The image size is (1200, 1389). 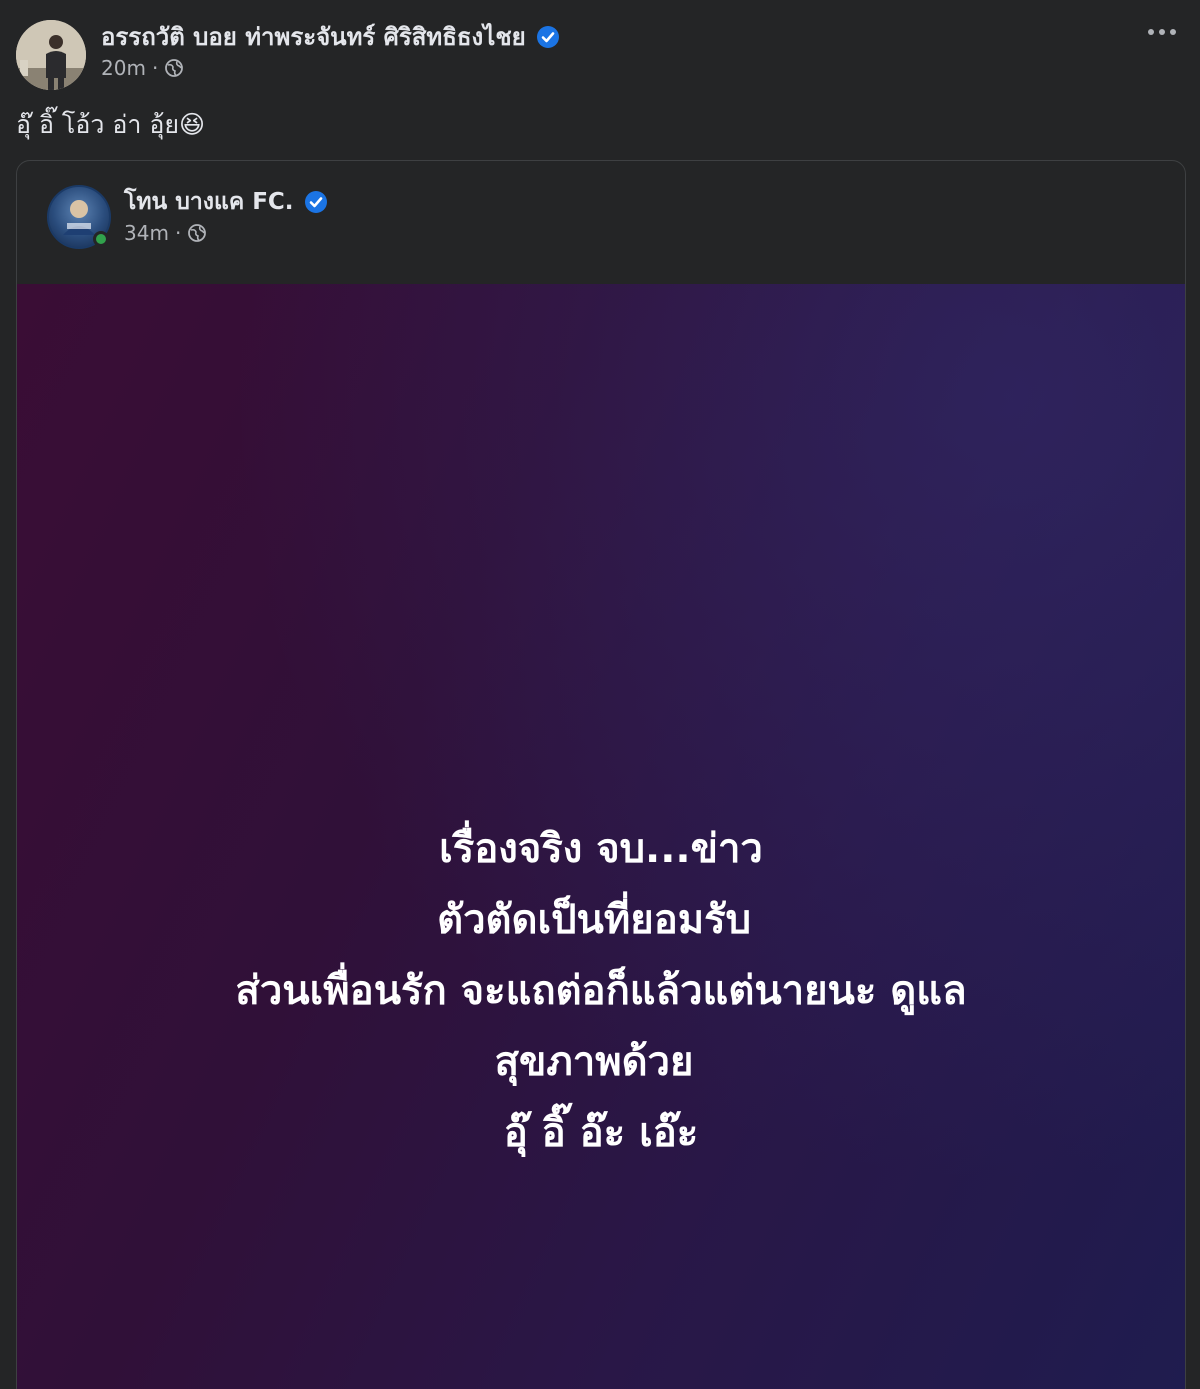 What do you see at coordinates (601, 849) in the screenshot?
I see `media-text-line: เรื่องจริง จบ...ข่าว` at bounding box center [601, 849].